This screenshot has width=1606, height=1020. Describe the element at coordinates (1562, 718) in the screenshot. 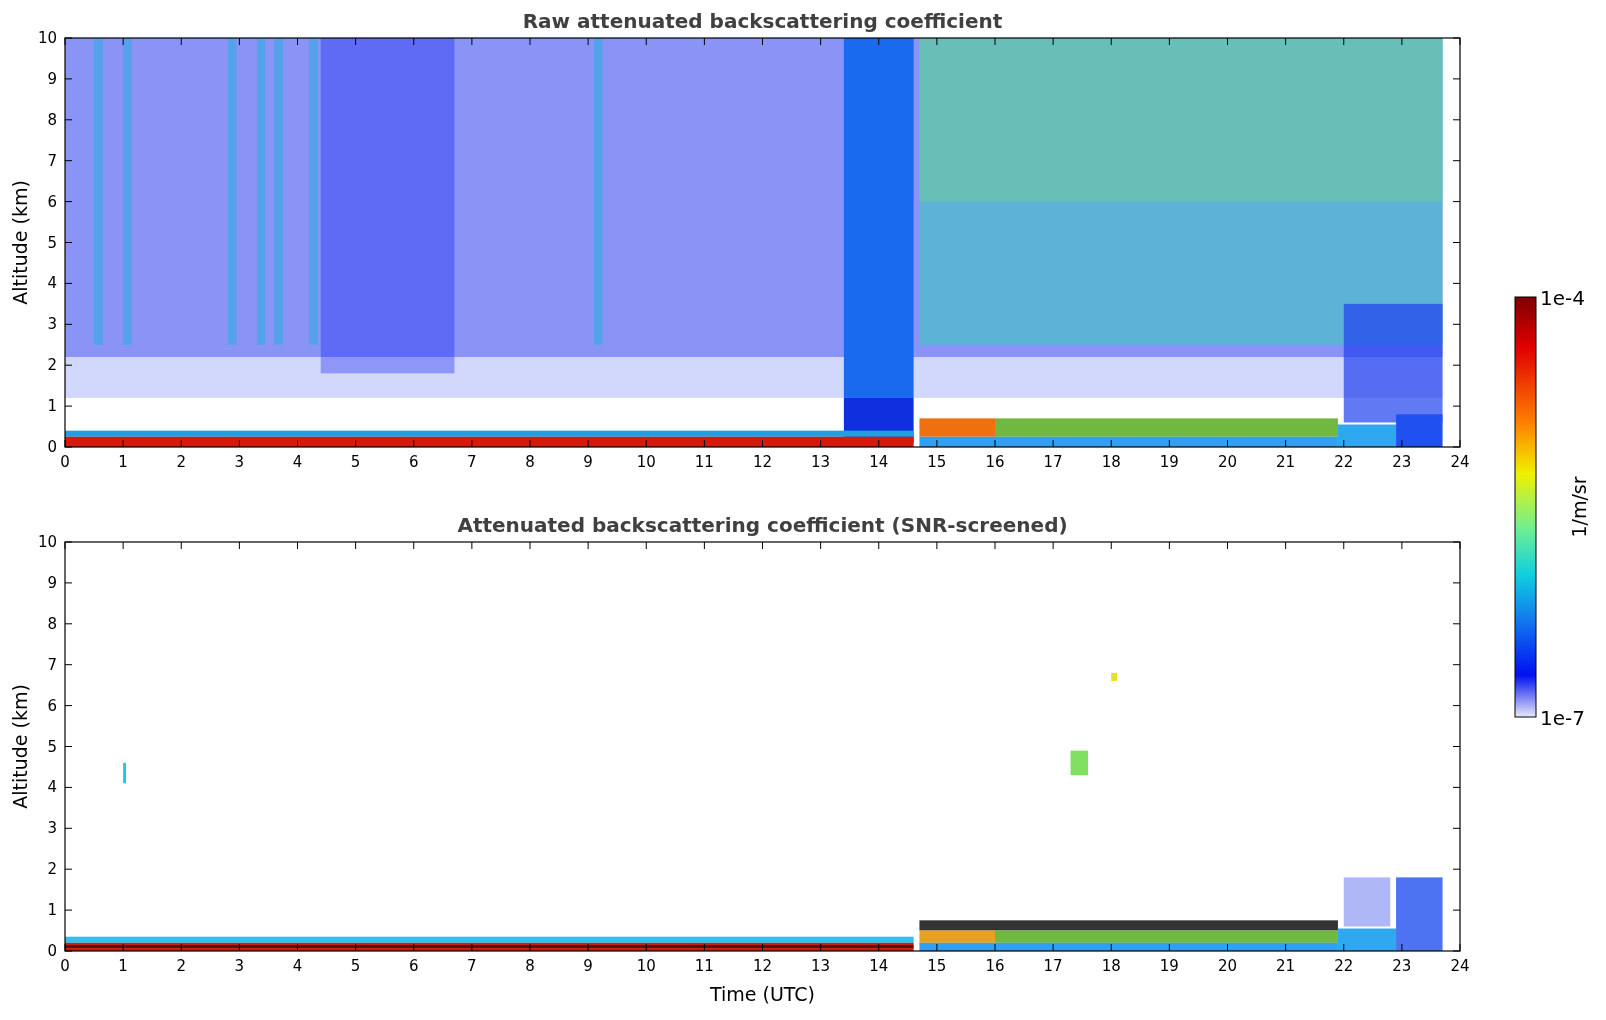

I see `colorbar-min-label: 1e-7` at that location.